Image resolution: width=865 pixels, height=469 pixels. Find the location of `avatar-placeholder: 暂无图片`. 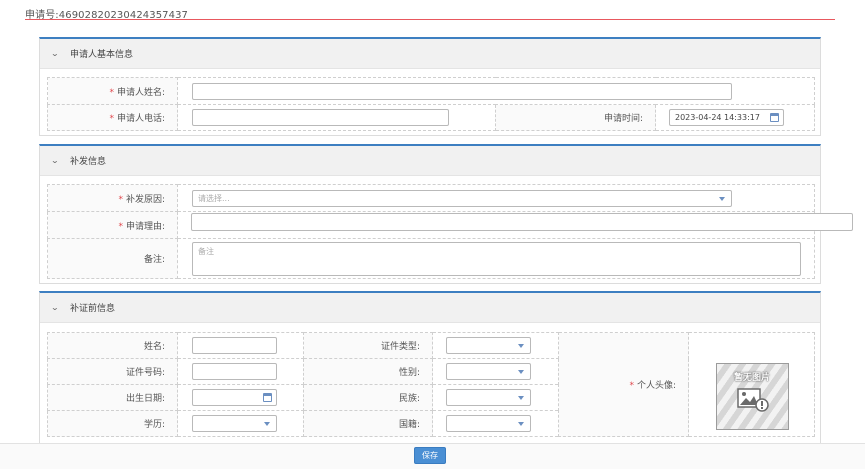

avatar-placeholder: 暂无图片 is located at coordinates (752, 396).